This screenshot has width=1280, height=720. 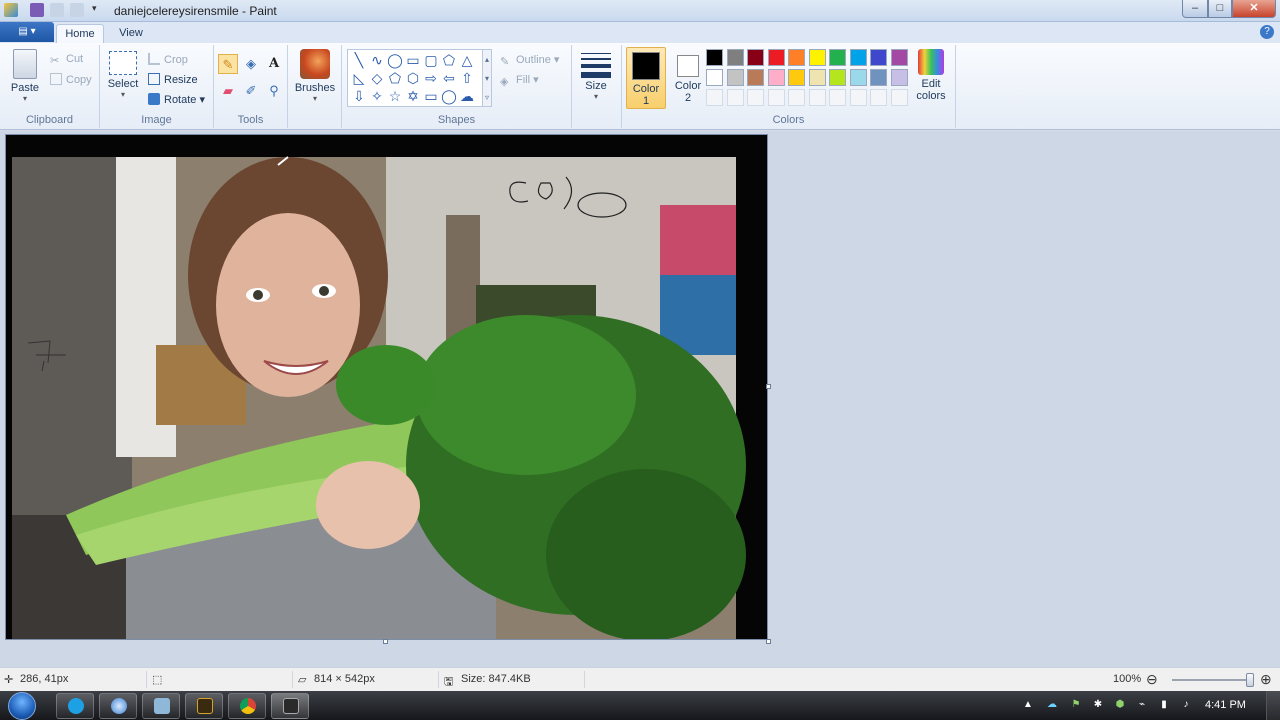 I want to click on right-triangle-shape-icon: ◺, so click(x=359, y=78).